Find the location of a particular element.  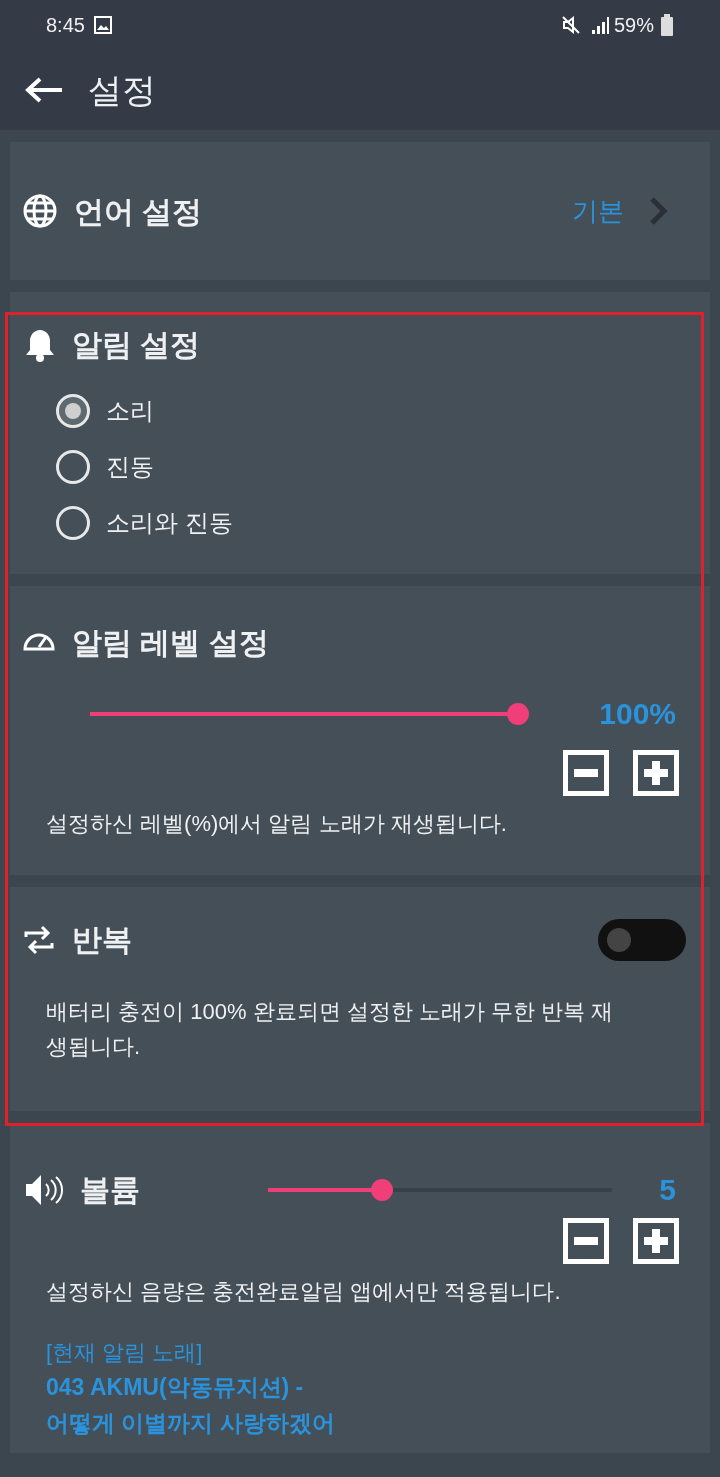

option-label: 소리 is located at coordinates (130, 411).